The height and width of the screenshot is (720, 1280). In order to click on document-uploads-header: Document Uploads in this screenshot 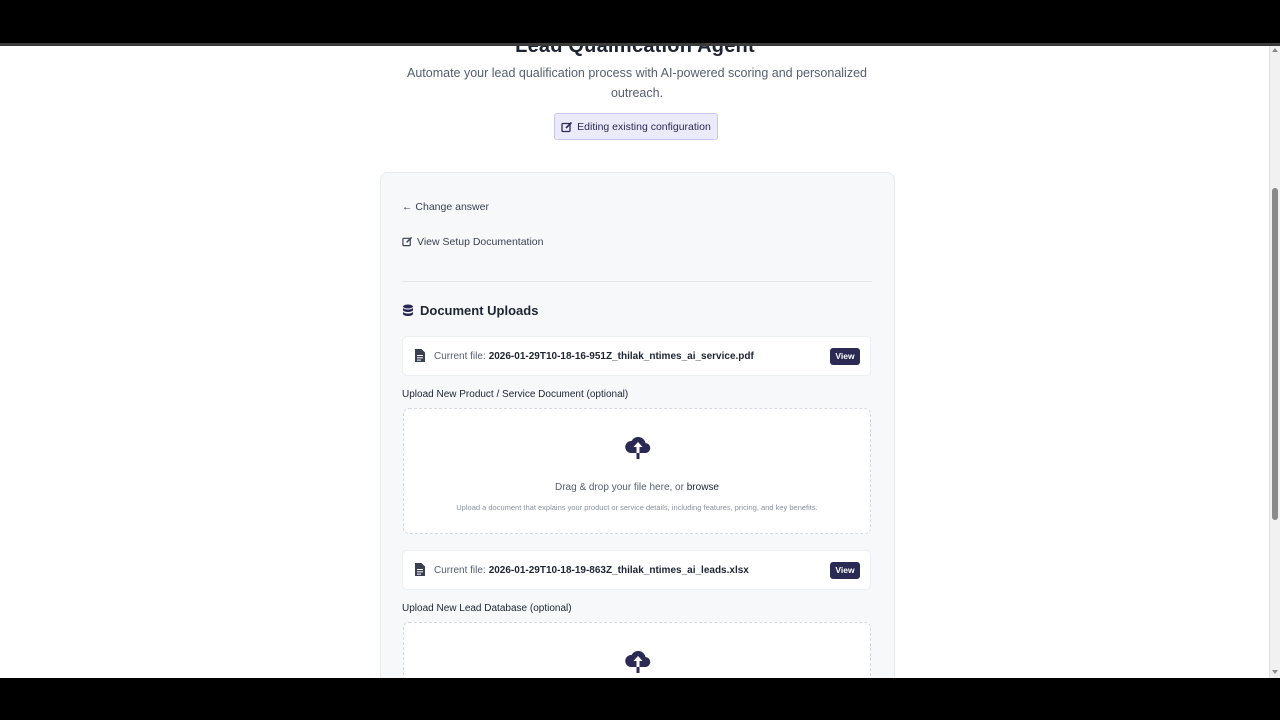, I will do `click(470, 310)`.